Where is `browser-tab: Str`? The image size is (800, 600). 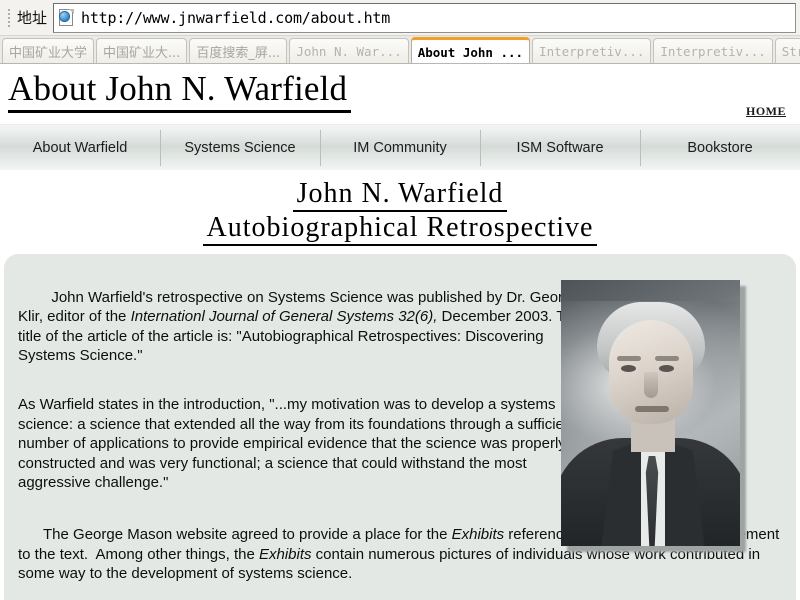 browser-tab: Str is located at coordinates (787, 50).